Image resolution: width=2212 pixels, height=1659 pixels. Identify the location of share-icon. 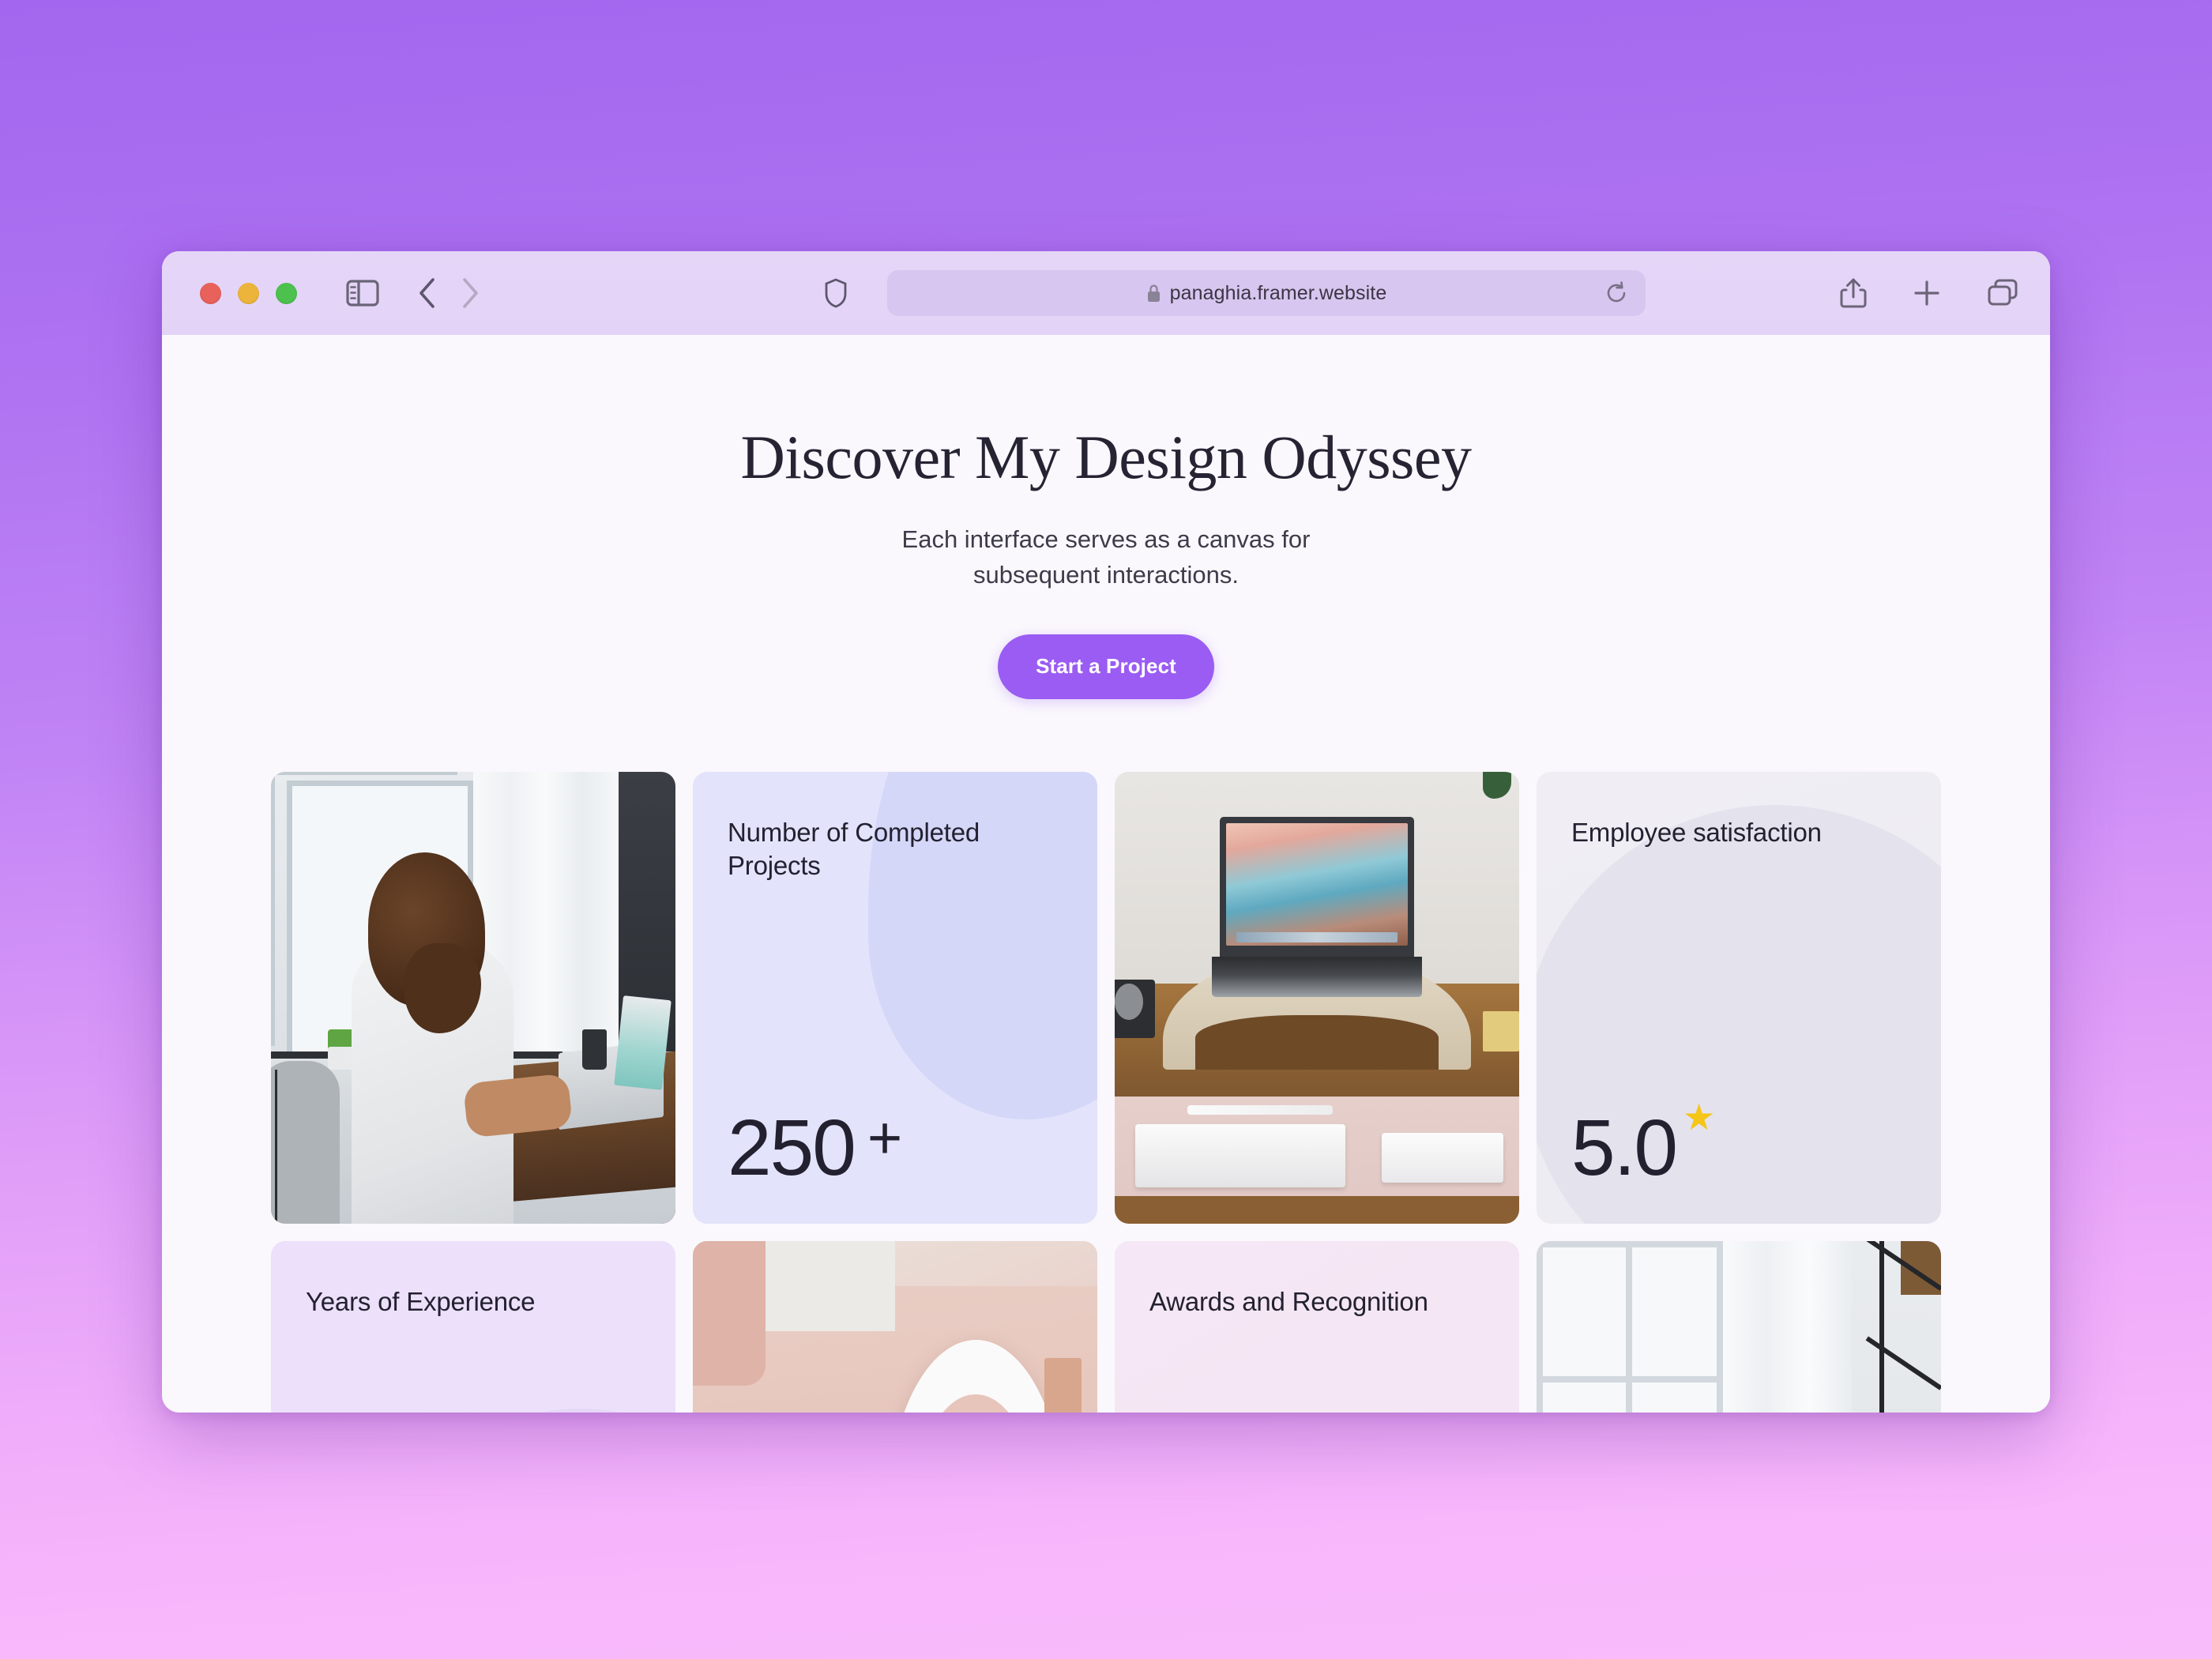
(1854, 293).